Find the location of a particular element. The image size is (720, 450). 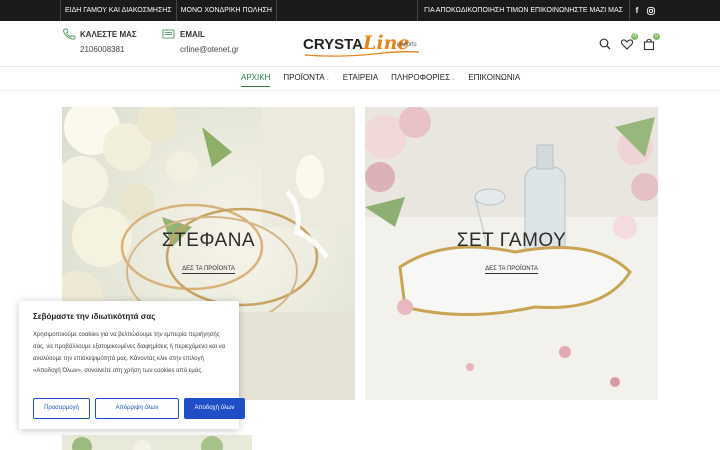

header-icons: 0 0 is located at coordinates (629, 42).